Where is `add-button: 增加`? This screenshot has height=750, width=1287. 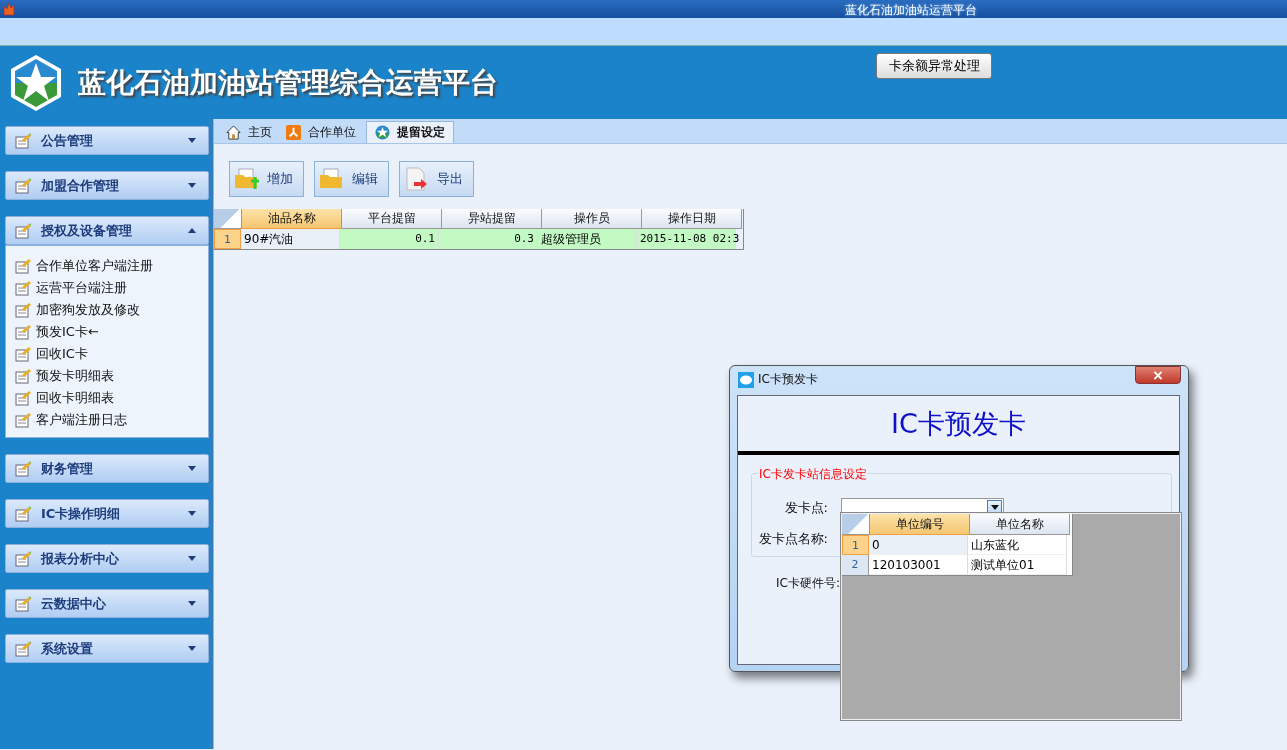
add-button: 增加 is located at coordinates (266, 179).